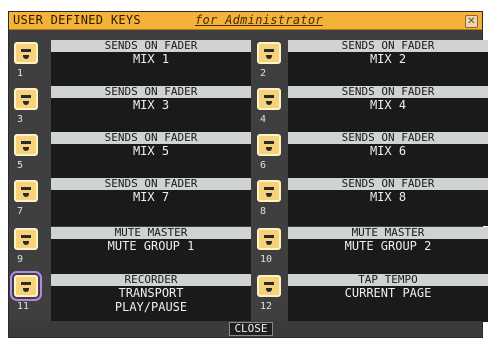  Describe the element at coordinates (26, 239) in the screenshot. I see `user-key-9-button` at that location.